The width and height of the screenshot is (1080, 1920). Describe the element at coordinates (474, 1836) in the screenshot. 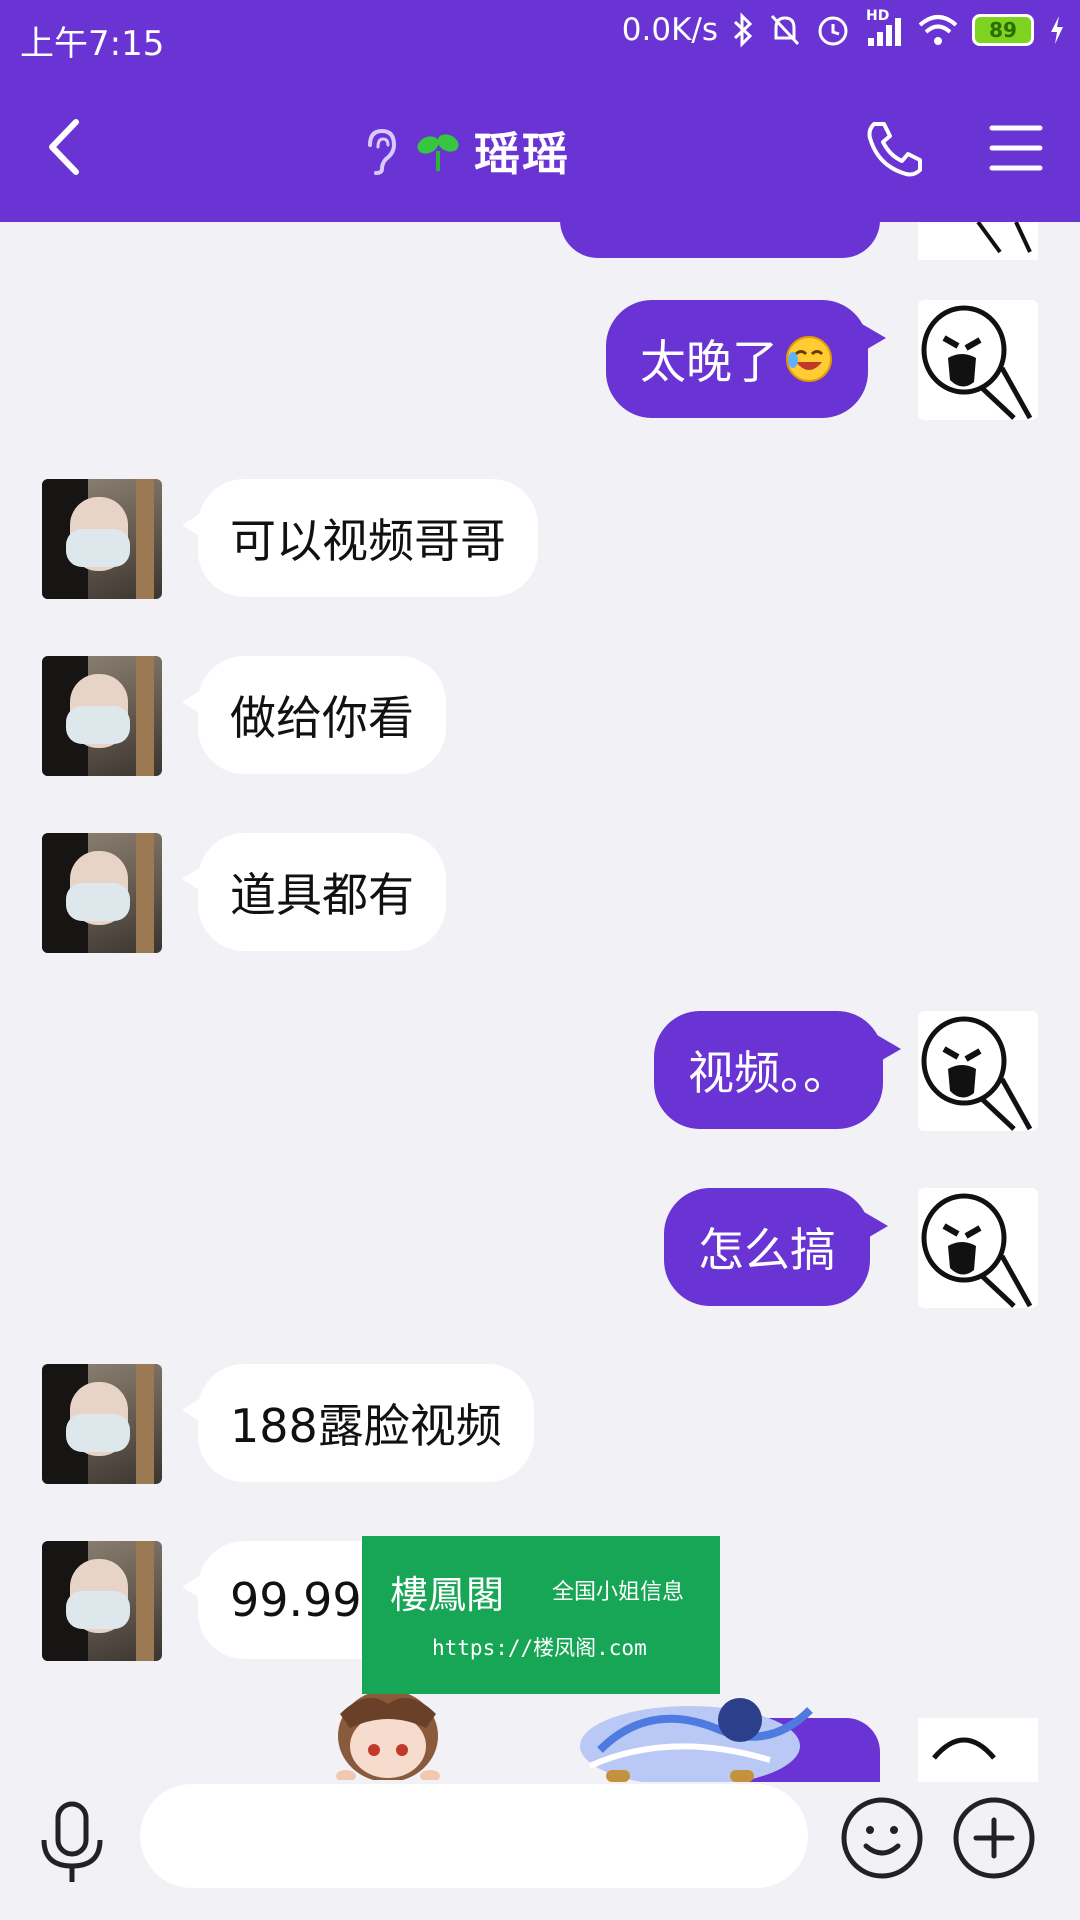

I see `message-input` at that location.